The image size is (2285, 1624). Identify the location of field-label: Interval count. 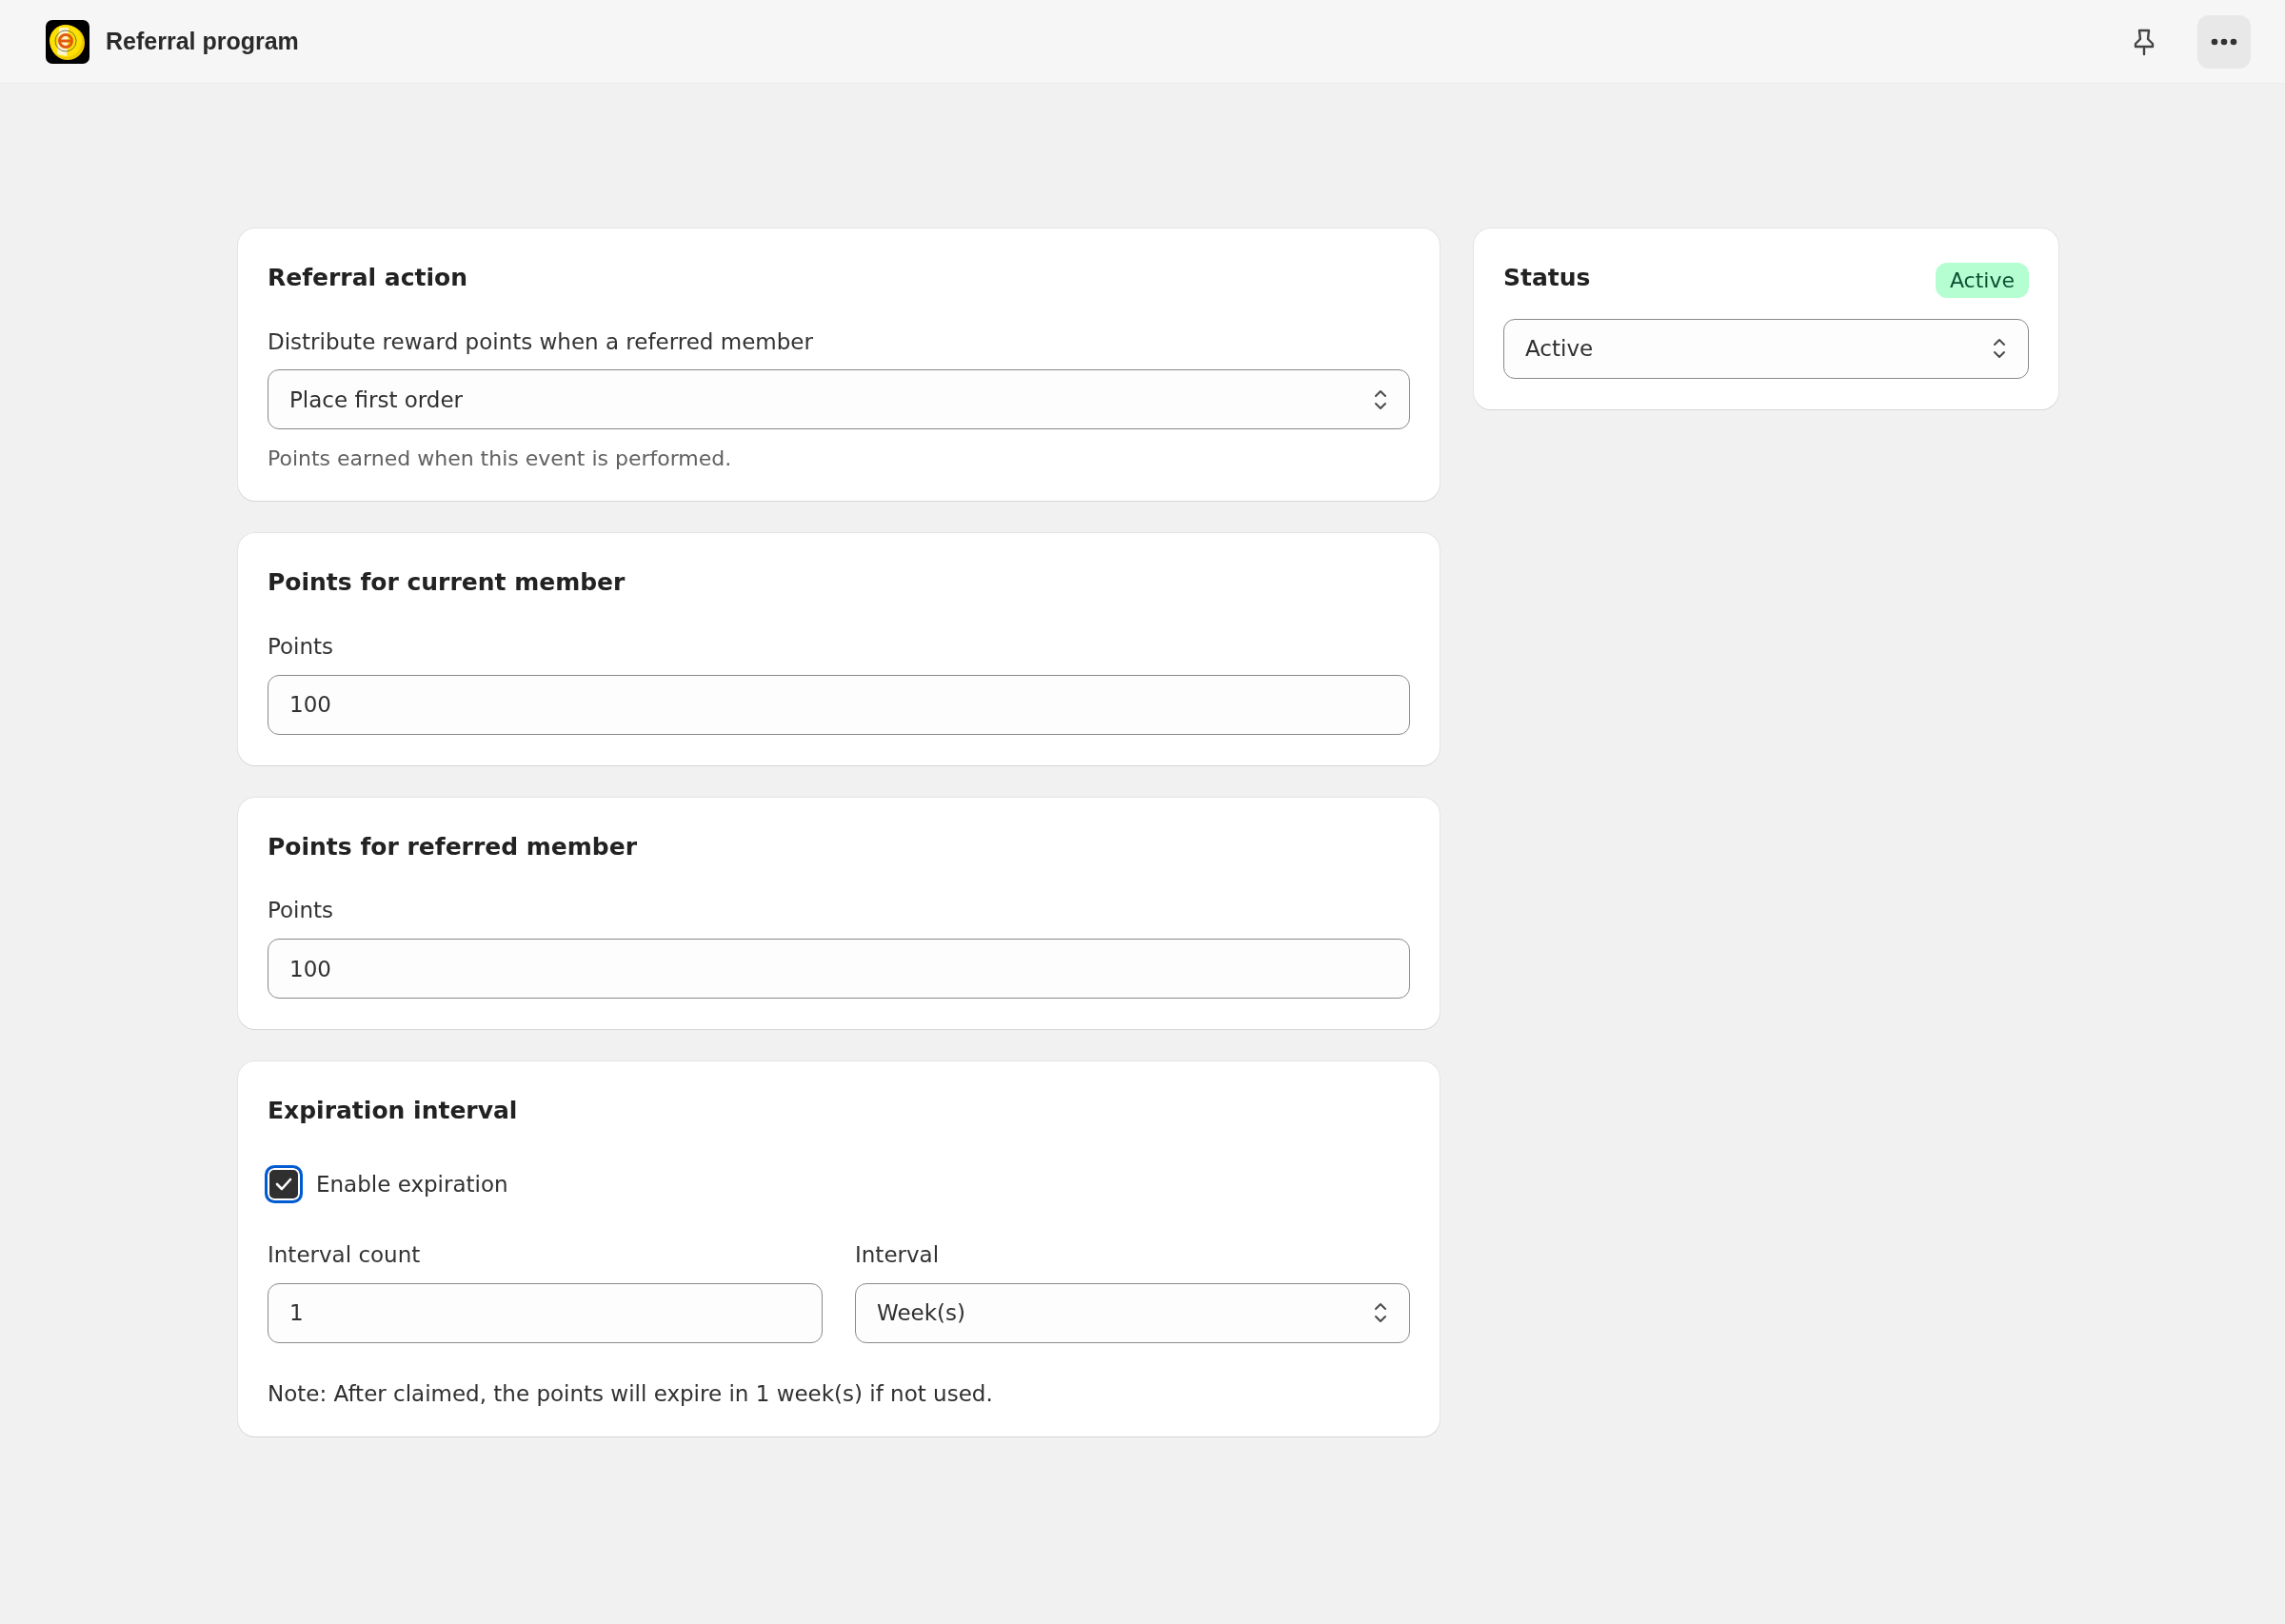
(345, 1254).